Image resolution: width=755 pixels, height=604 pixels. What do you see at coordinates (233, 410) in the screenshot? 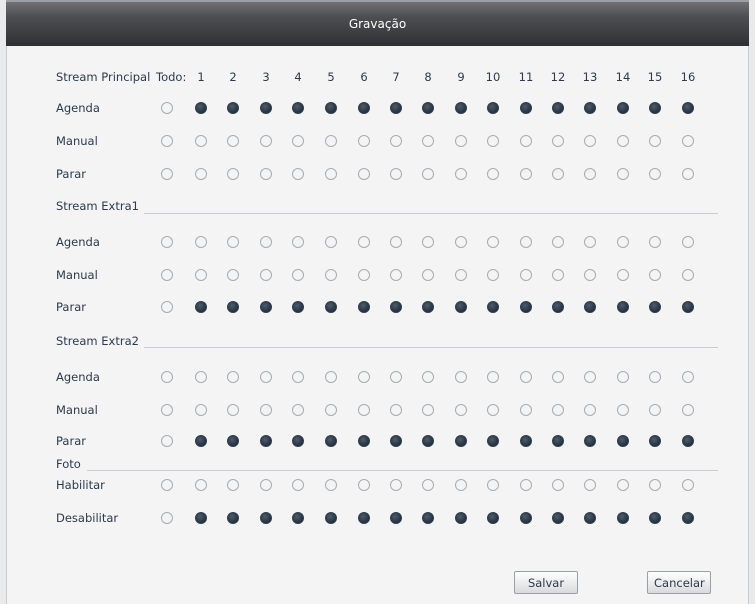
I see `radio-extra2-manual-ch2` at bounding box center [233, 410].